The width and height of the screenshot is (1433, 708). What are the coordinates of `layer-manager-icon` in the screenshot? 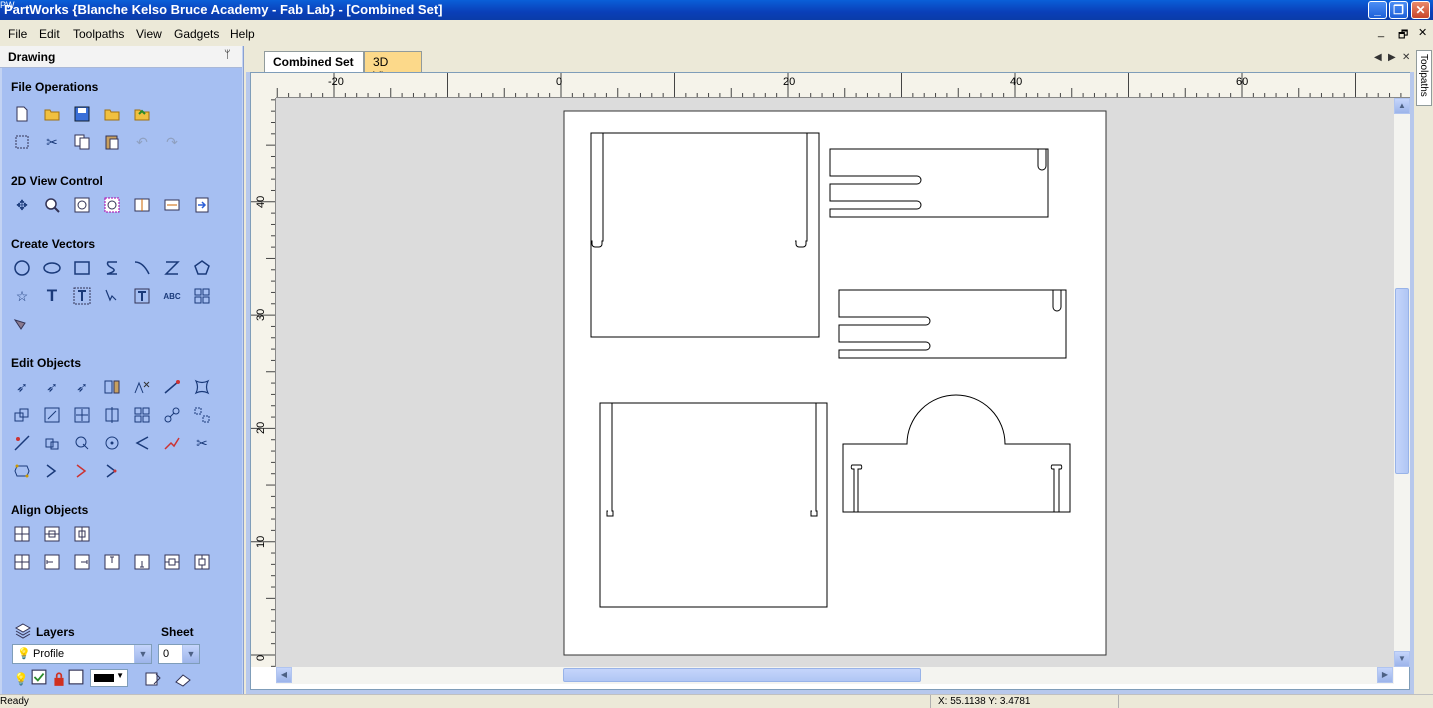 It's located at (153, 679).